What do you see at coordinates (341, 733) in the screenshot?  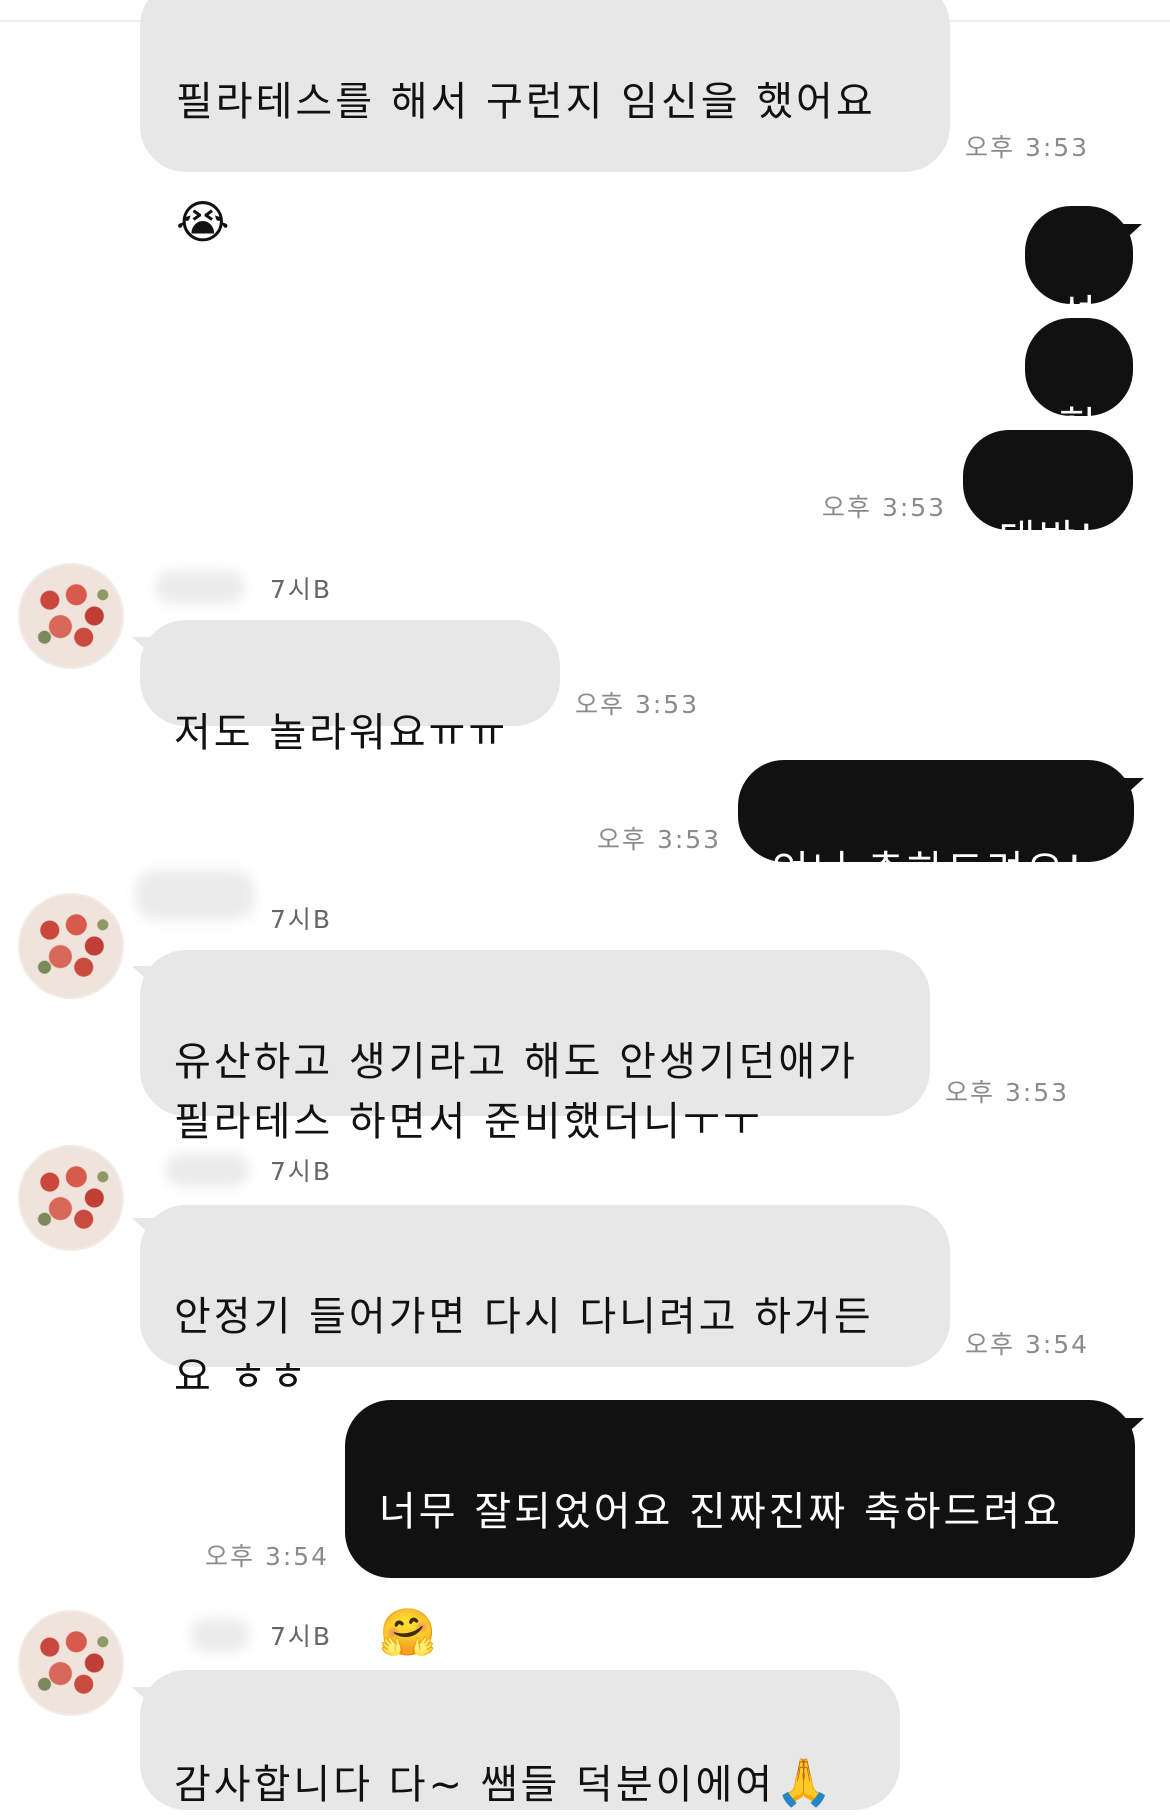 I see `message-text: 저도 놀라워요ㅠㅠ` at bounding box center [341, 733].